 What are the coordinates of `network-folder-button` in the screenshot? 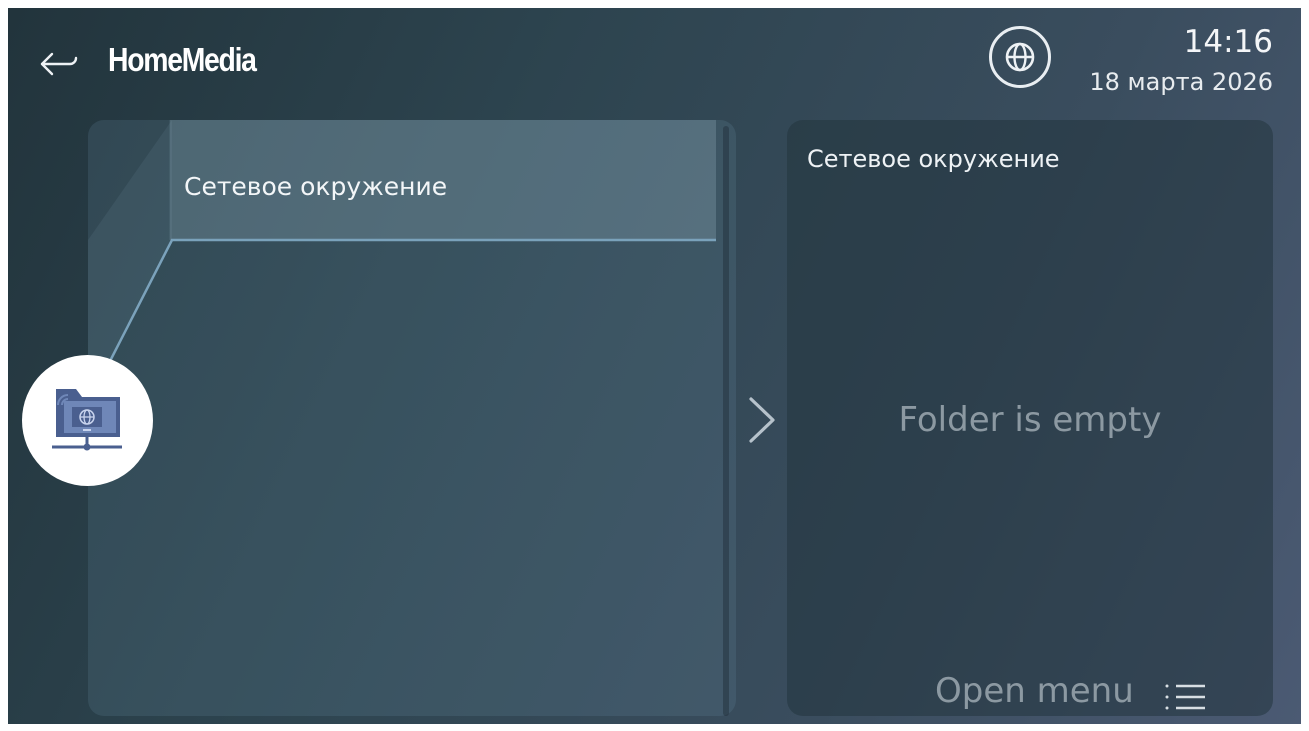 It's located at (87, 420).